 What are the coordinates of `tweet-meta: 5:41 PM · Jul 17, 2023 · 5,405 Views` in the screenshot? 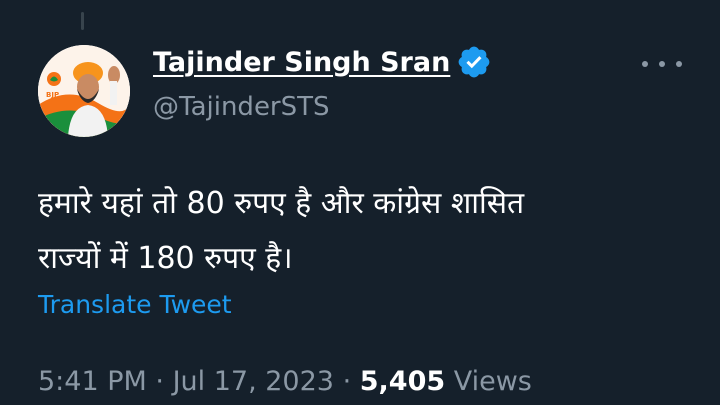 It's located at (285, 381).